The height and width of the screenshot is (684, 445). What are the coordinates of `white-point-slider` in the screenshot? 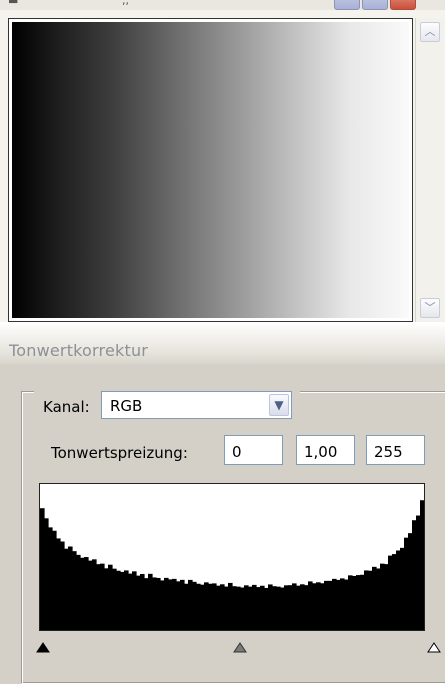 It's located at (434, 647).